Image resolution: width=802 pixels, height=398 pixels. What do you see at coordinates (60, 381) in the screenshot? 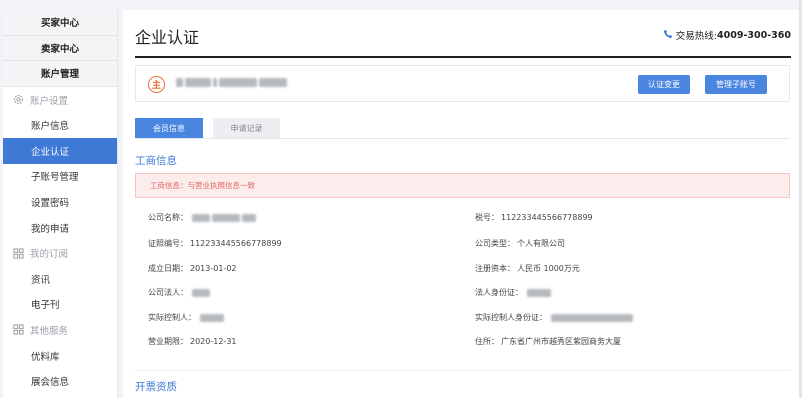
I see `sidebar-item-exhibitions: 展会信息` at bounding box center [60, 381].